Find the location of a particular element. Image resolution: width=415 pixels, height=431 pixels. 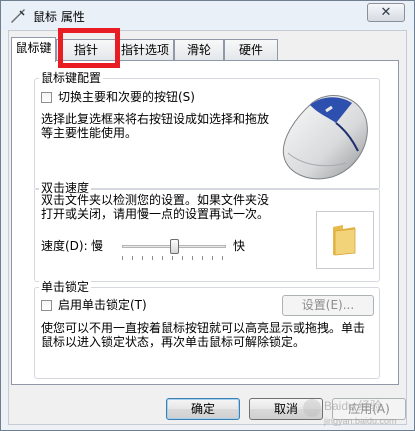

slider-ticks is located at coordinates (174, 258).